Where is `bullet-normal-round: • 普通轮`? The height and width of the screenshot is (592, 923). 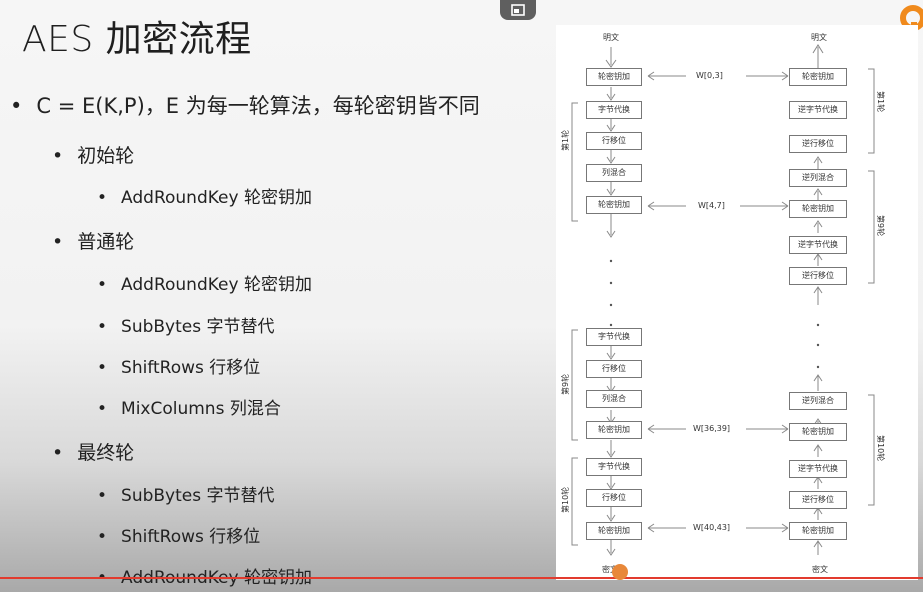 bullet-normal-round: • 普通轮 is located at coordinates (93, 242).